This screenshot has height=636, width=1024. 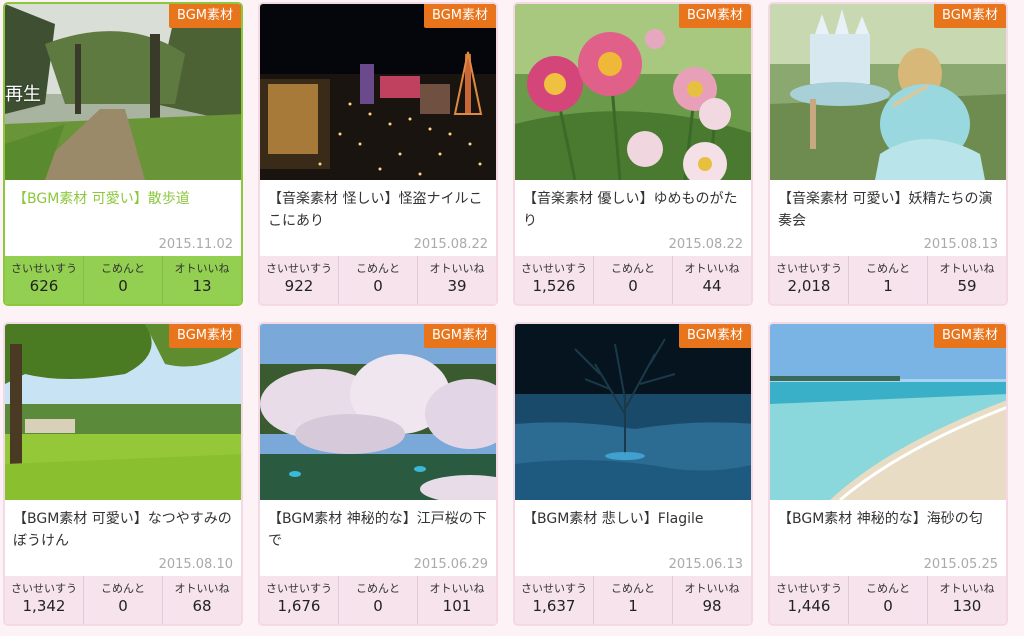 What do you see at coordinates (299, 278) in the screenshot?
I see `play-count-stat: さいせいすう 922` at bounding box center [299, 278].